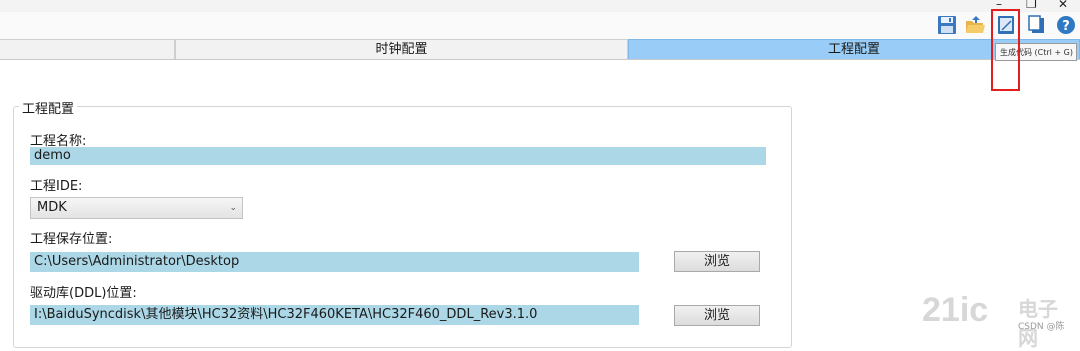 The image size is (1080, 351). I want to click on project-ide-label: 工程IDE:, so click(56, 186).